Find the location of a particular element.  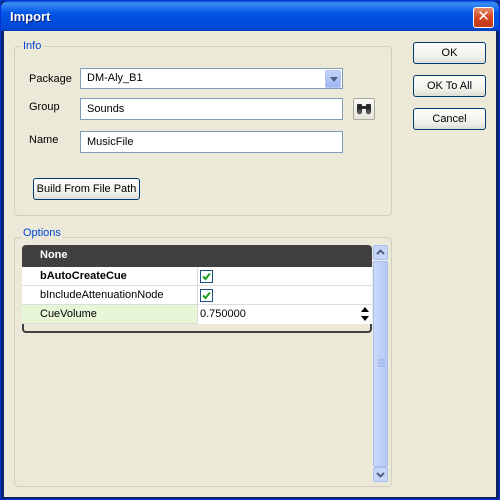

close-button: ✕ is located at coordinates (483, 17).